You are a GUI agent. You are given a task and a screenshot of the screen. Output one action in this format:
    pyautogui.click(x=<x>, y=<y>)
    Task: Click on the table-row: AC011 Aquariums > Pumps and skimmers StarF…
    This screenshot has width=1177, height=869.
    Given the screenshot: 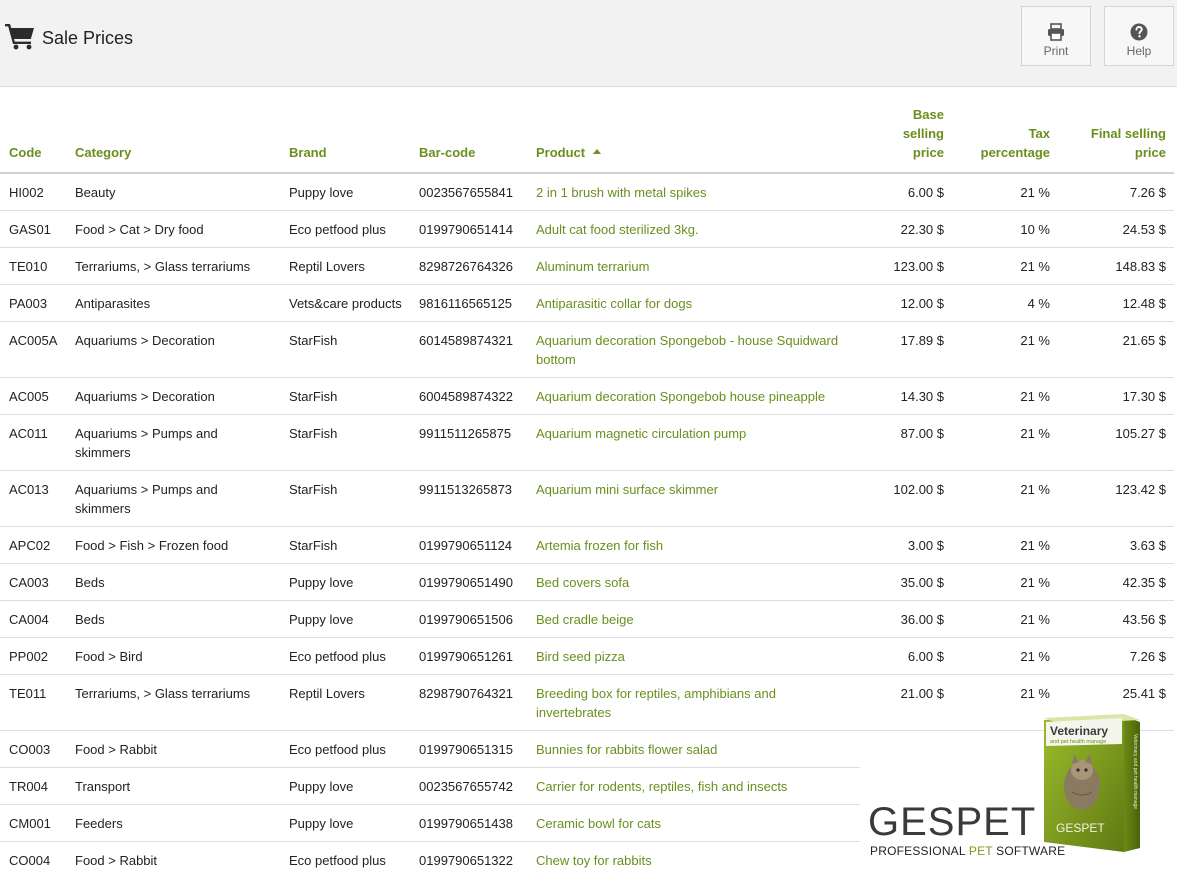 What is the action you would take?
    pyautogui.click(x=587, y=442)
    